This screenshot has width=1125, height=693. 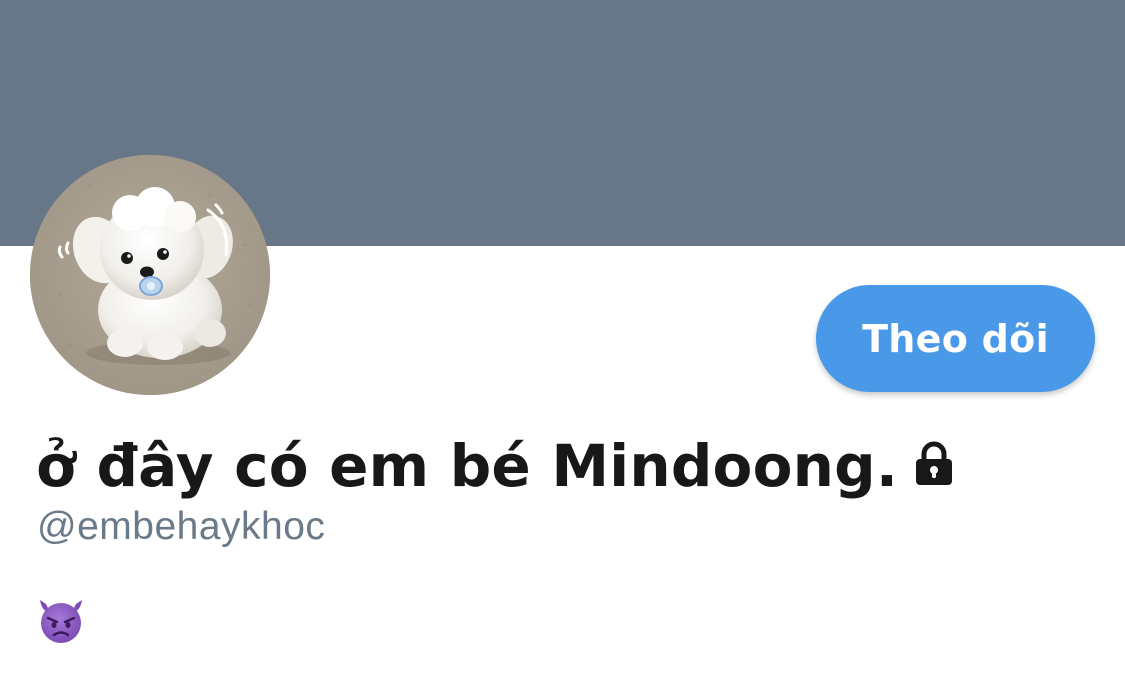 What do you see at coordinates (467, 466) in the screenshot?
I see `display-name: ở đây có em bé Mindoong.` at bounding box center [467, 466].